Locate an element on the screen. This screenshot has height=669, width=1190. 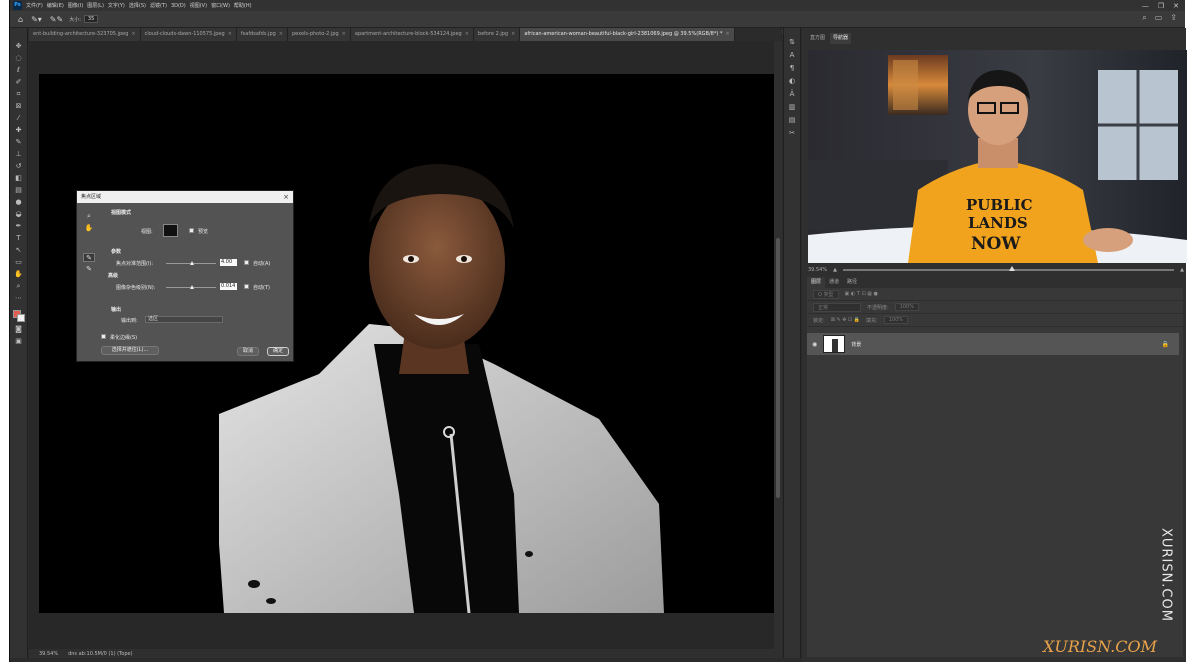
cancel-button: 取消 is located at coordinates (248, 351).